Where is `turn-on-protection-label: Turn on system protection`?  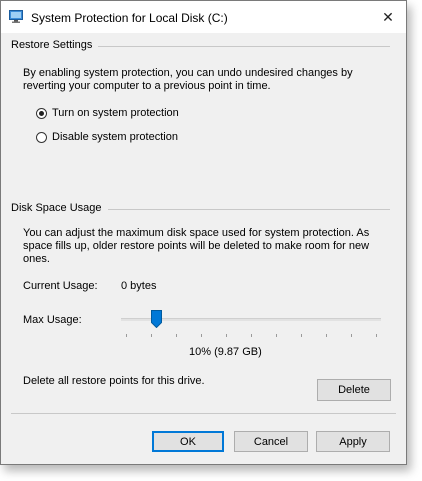 turn-on-protection-label: Turn on system protection is located at coordinates (115, 113).